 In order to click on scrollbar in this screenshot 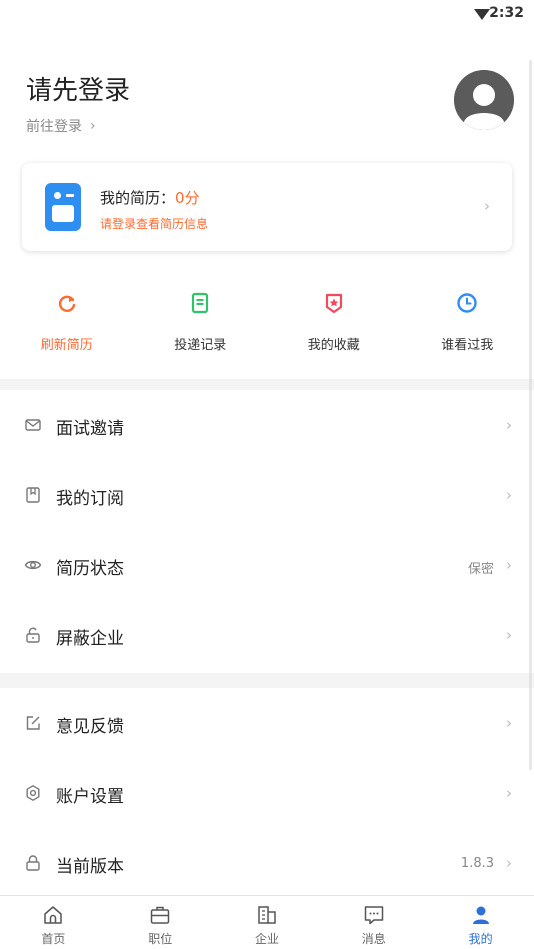, I will do `click(530, 415)`.